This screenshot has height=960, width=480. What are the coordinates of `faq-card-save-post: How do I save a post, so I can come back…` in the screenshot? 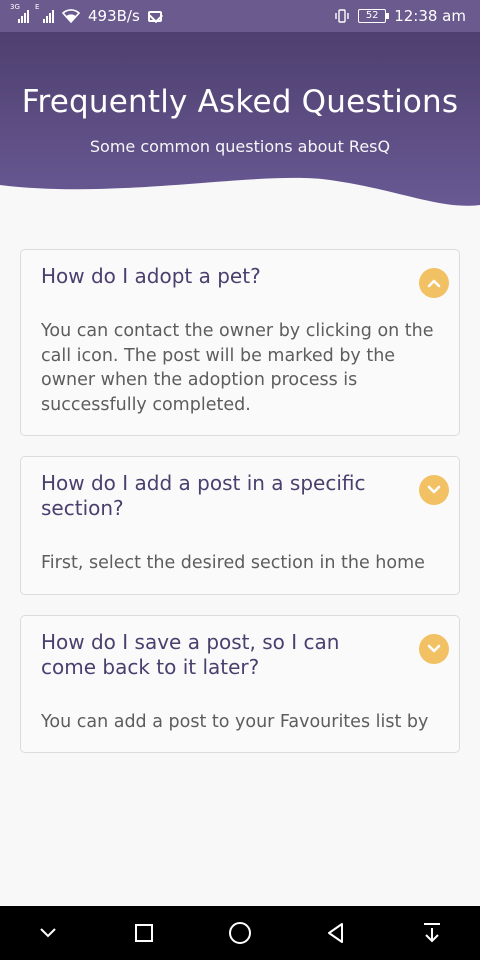 It's located at (240, 683).